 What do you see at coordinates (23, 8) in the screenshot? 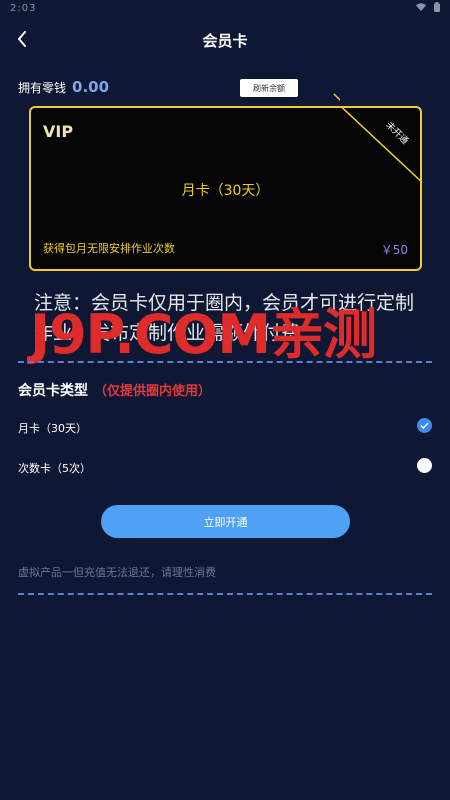
I see `status-time: 2:03` at bounding box center [23, 8].